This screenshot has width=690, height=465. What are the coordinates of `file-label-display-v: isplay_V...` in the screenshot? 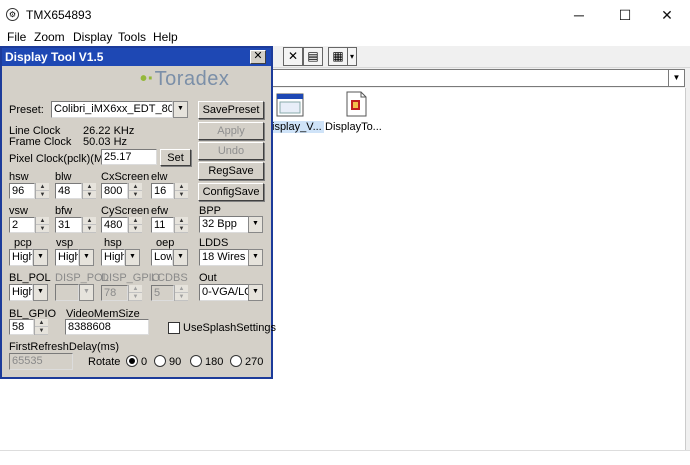 It's located at (297, 127).